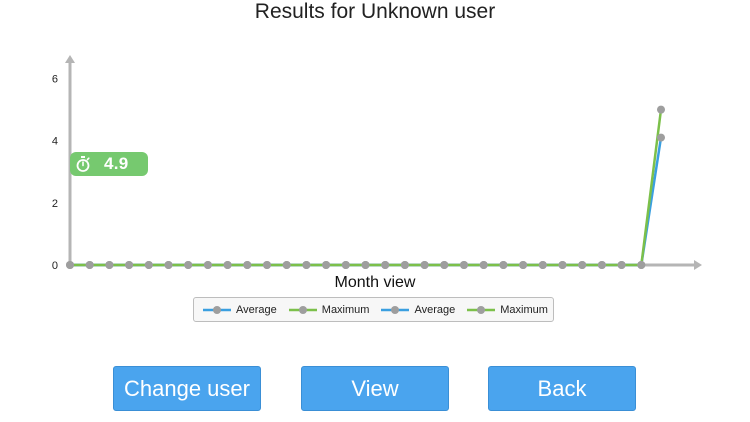 The width and height of the screenshot is (750, 422). What do you see at coordinates (698, 265) in the screenshot?
I see `x-axis-arrow` at bounding box center [698, 265].